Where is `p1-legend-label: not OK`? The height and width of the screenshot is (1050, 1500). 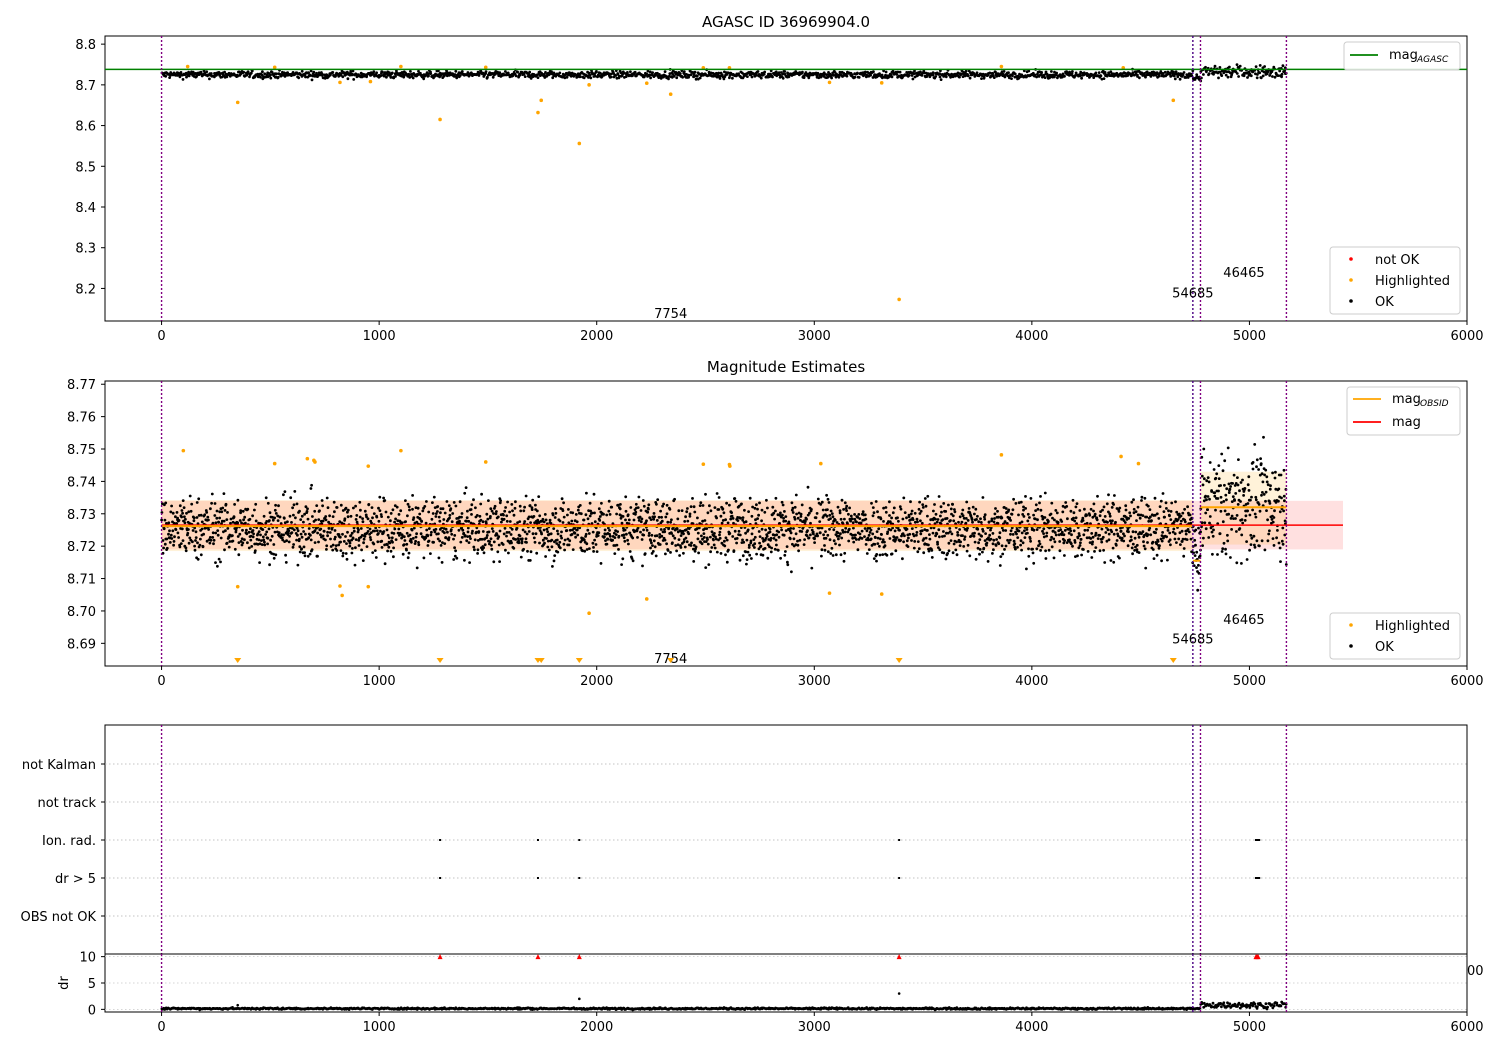
p1-legend-label: not OK is located at coordinates (1397, 260).